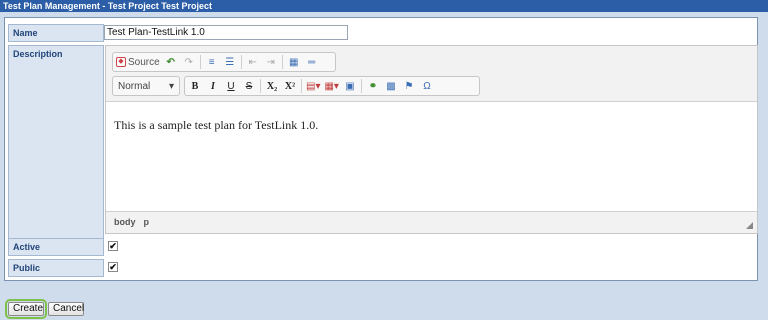 This screenshot has height=320, width=768. Describe the element at coordinates (147, 222) in the screenshot. I see `path-element-p: p` at that location.